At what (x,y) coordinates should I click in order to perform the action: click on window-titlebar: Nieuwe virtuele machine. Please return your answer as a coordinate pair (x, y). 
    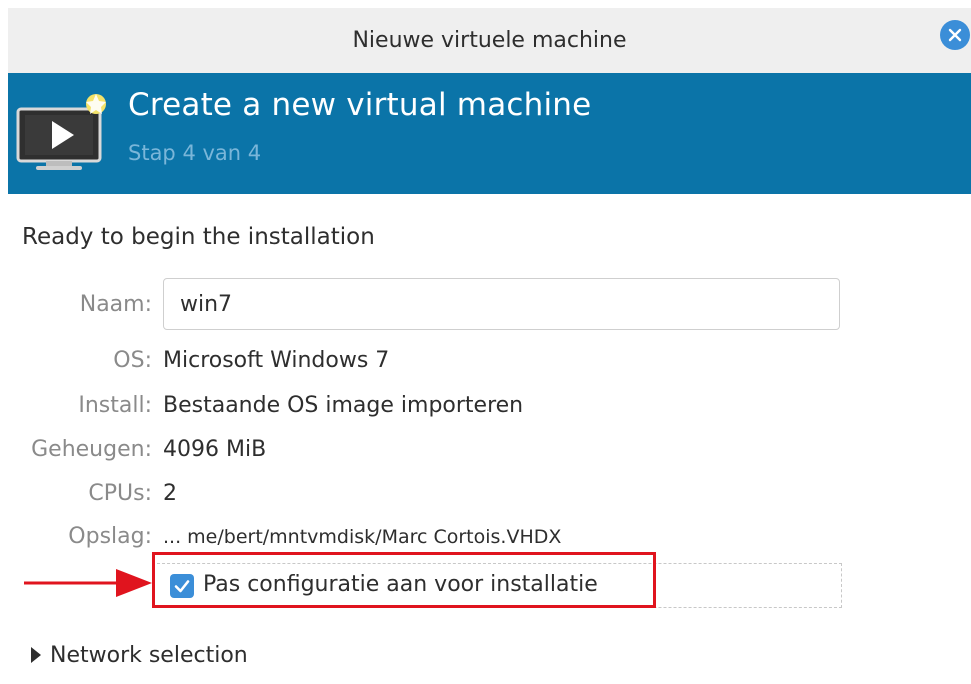
    Looking at the image, I should click on (489, 40).